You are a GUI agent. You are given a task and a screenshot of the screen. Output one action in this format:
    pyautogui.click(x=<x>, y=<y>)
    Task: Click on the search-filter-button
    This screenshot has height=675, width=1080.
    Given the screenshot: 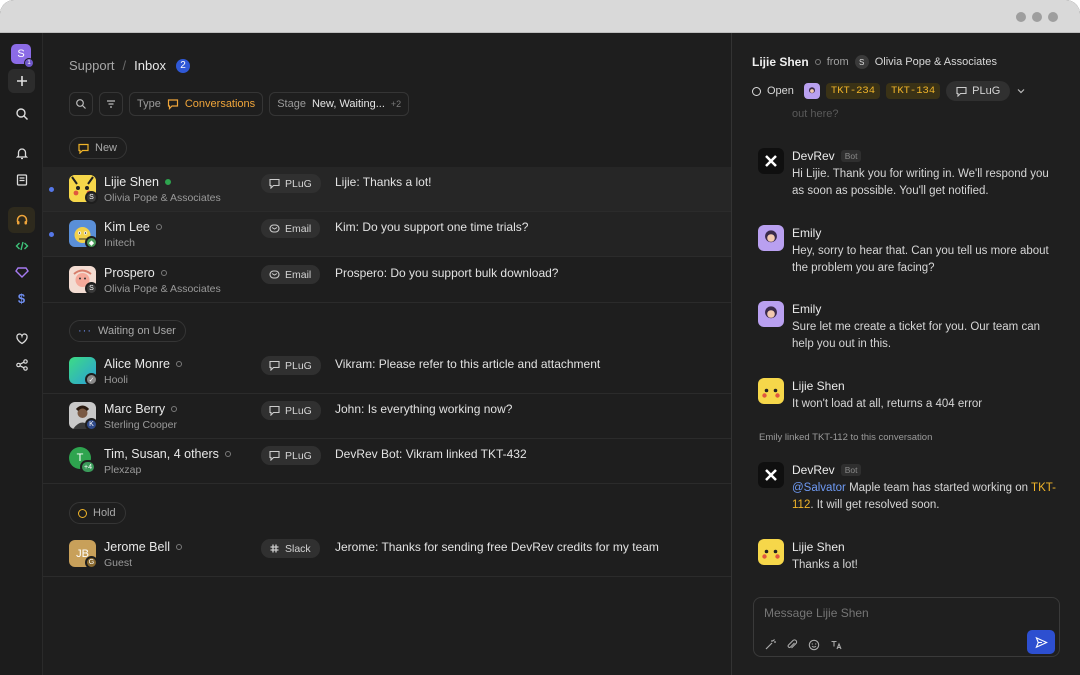 What is the action you would take?
    pyautogui.click(x=81, y=104)
    